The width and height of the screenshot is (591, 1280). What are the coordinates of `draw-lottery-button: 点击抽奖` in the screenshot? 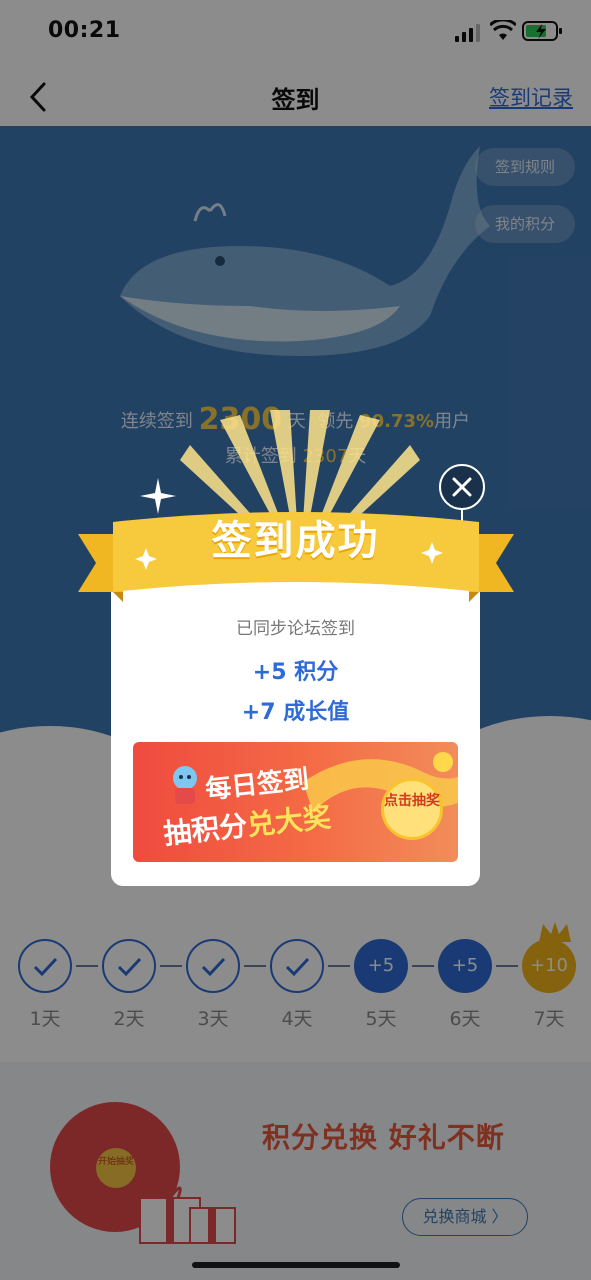 It's located at (412, 809).